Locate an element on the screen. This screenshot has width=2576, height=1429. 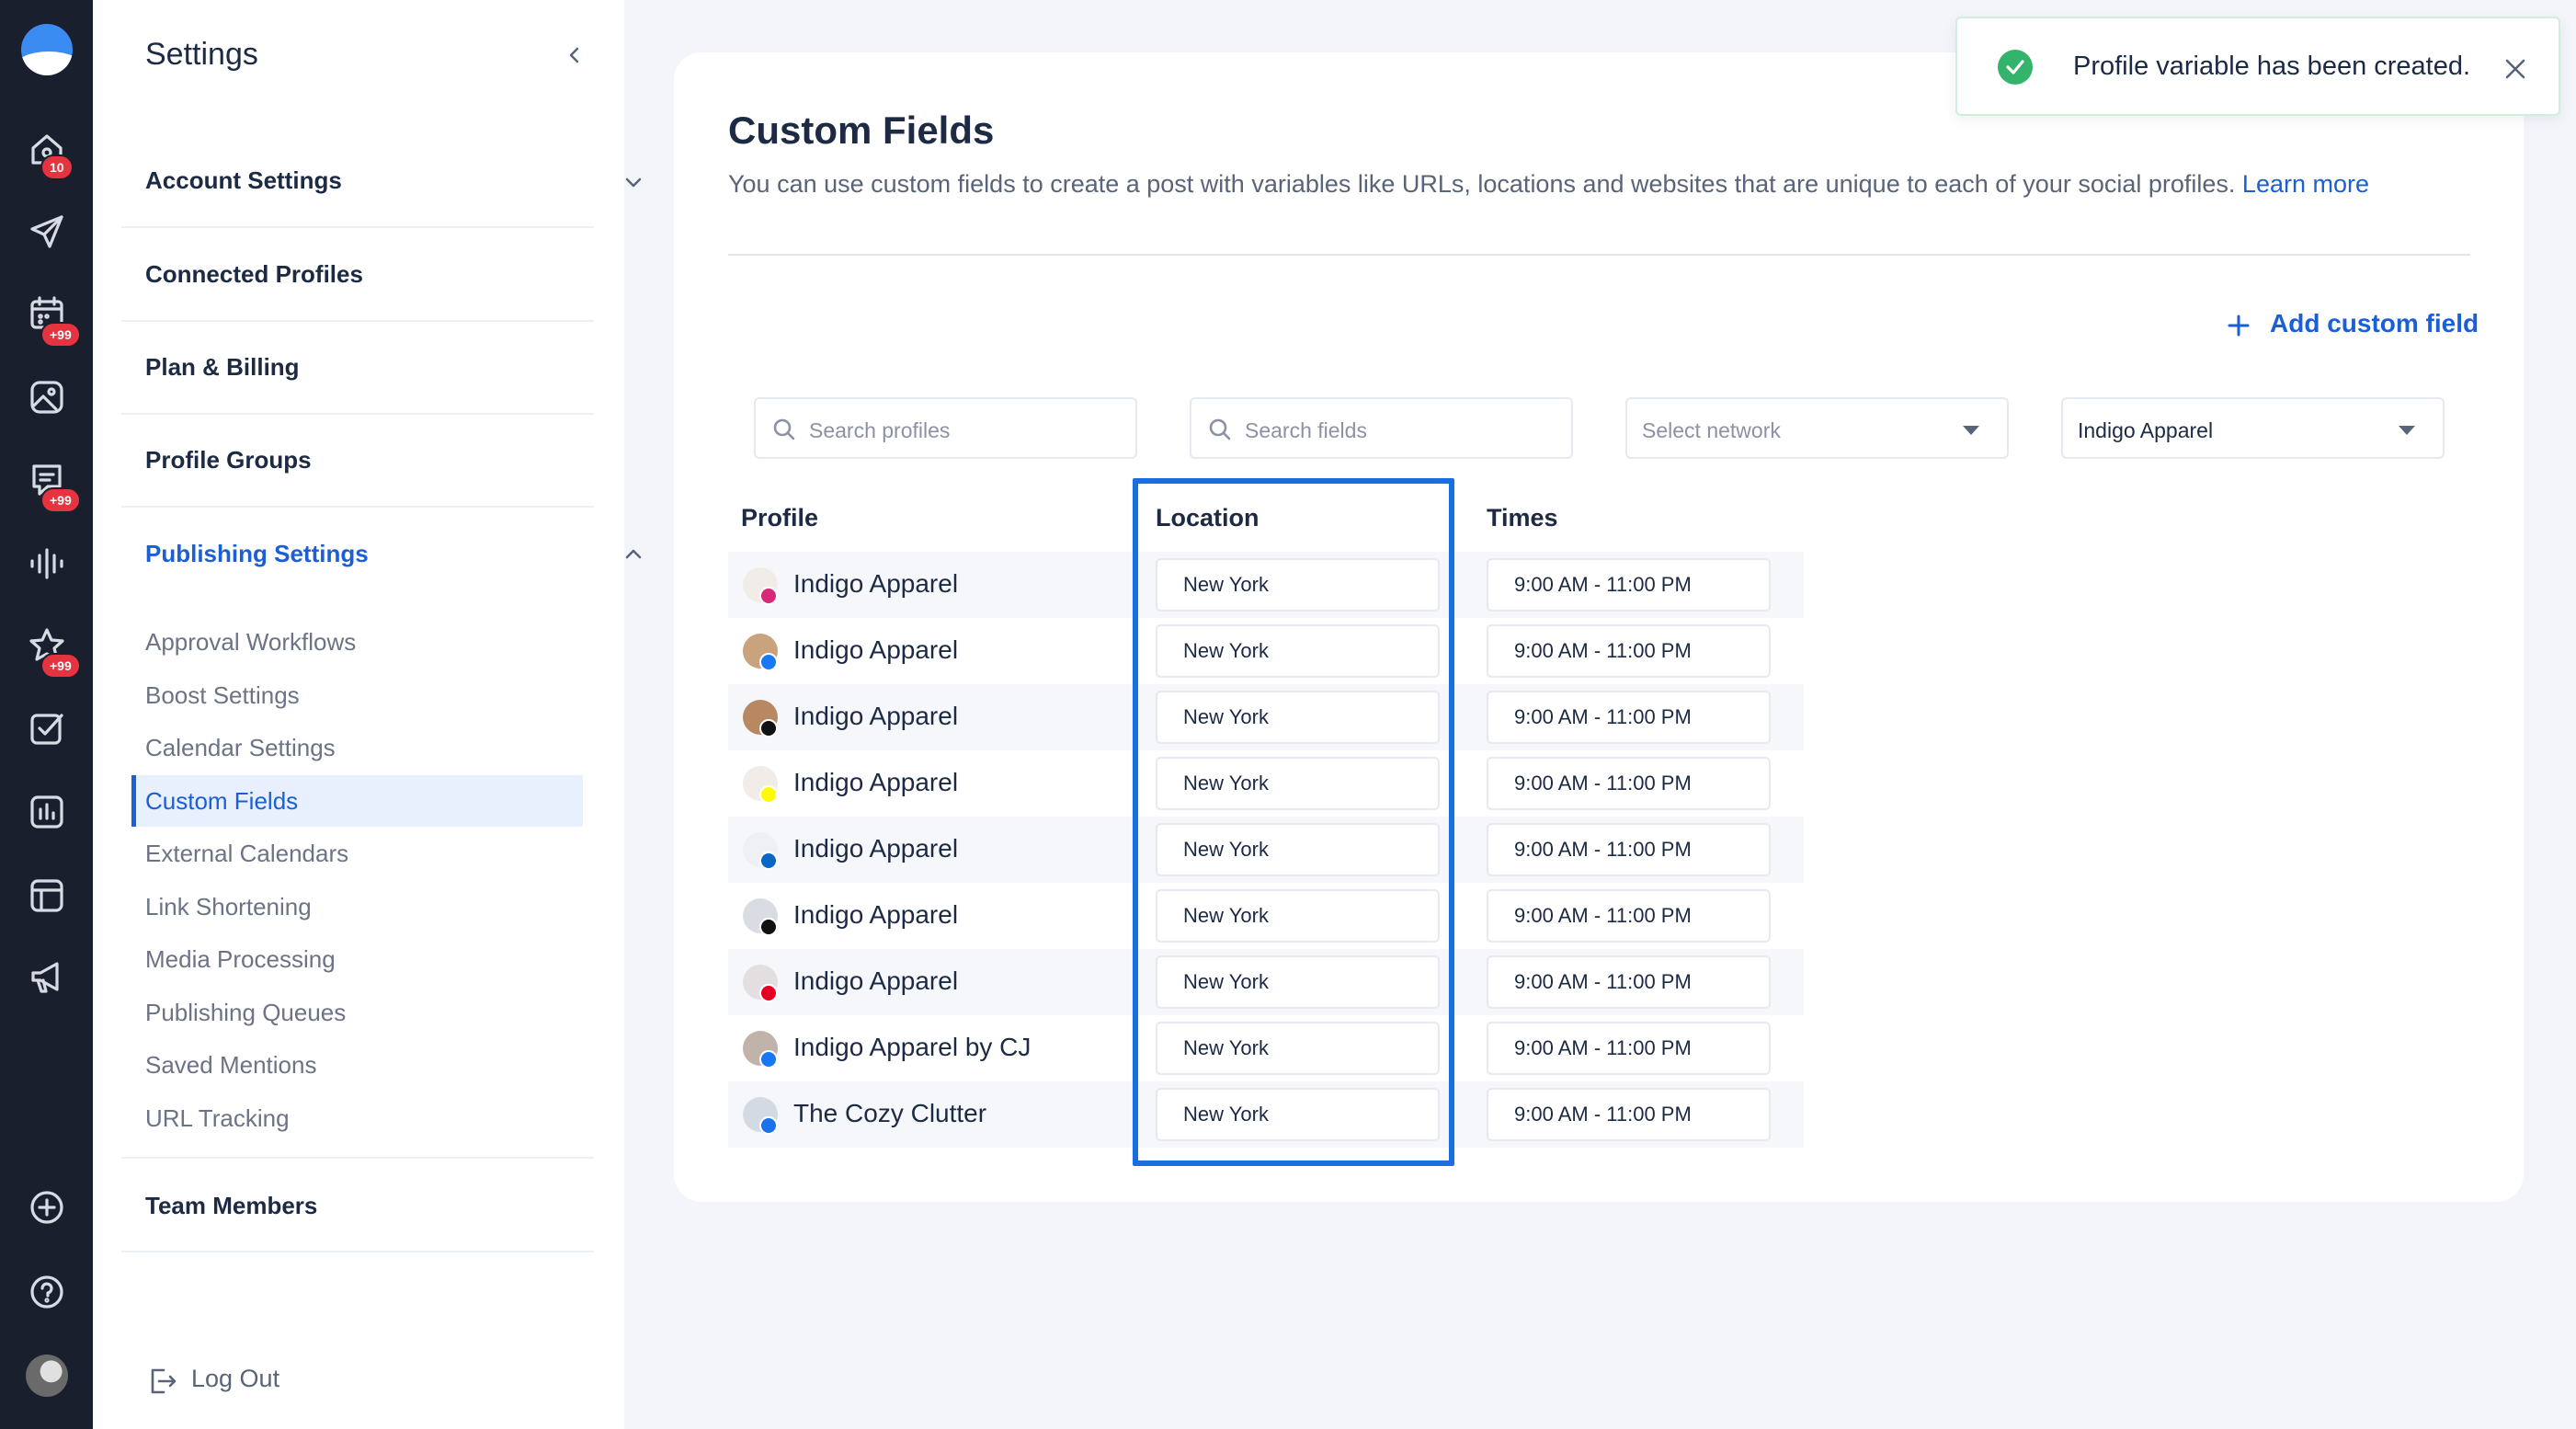
search-fields-input: Search fields is located at coordinates (1381, 428).